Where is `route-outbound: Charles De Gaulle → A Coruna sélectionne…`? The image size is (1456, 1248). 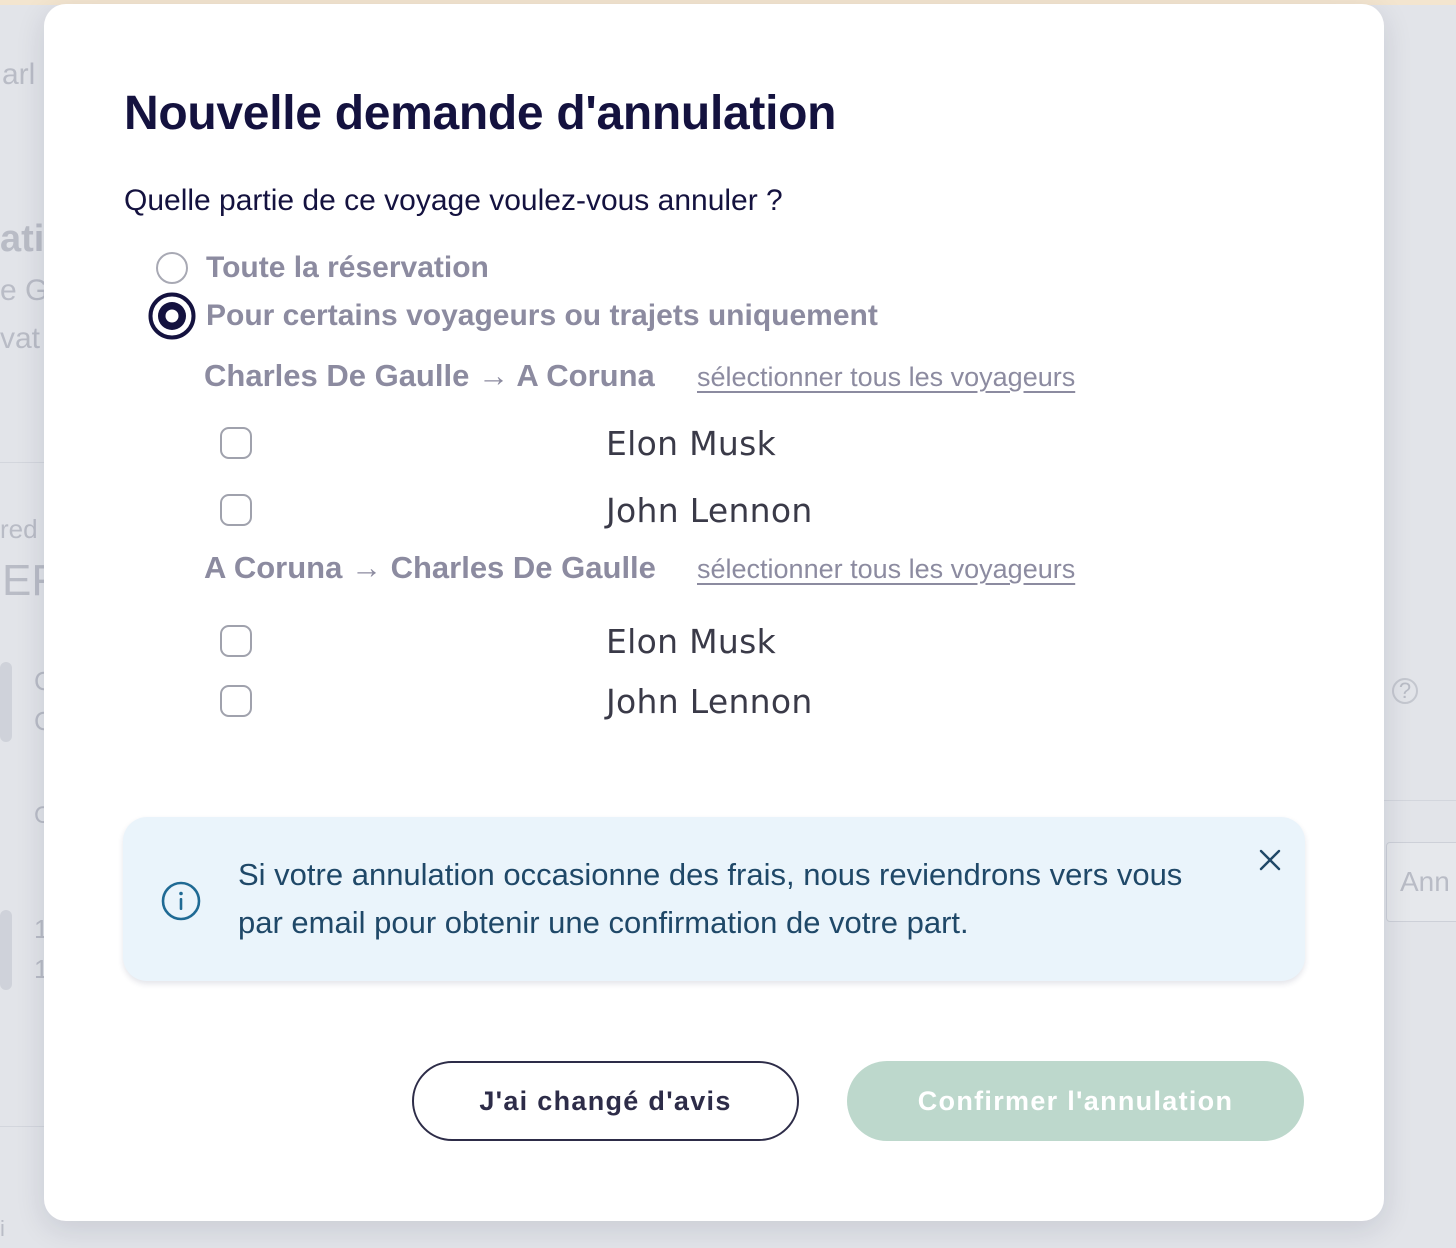
route-outbound: Charles De Gaulle → A Coruna sélectionne… is located at coordinates (639, 376).